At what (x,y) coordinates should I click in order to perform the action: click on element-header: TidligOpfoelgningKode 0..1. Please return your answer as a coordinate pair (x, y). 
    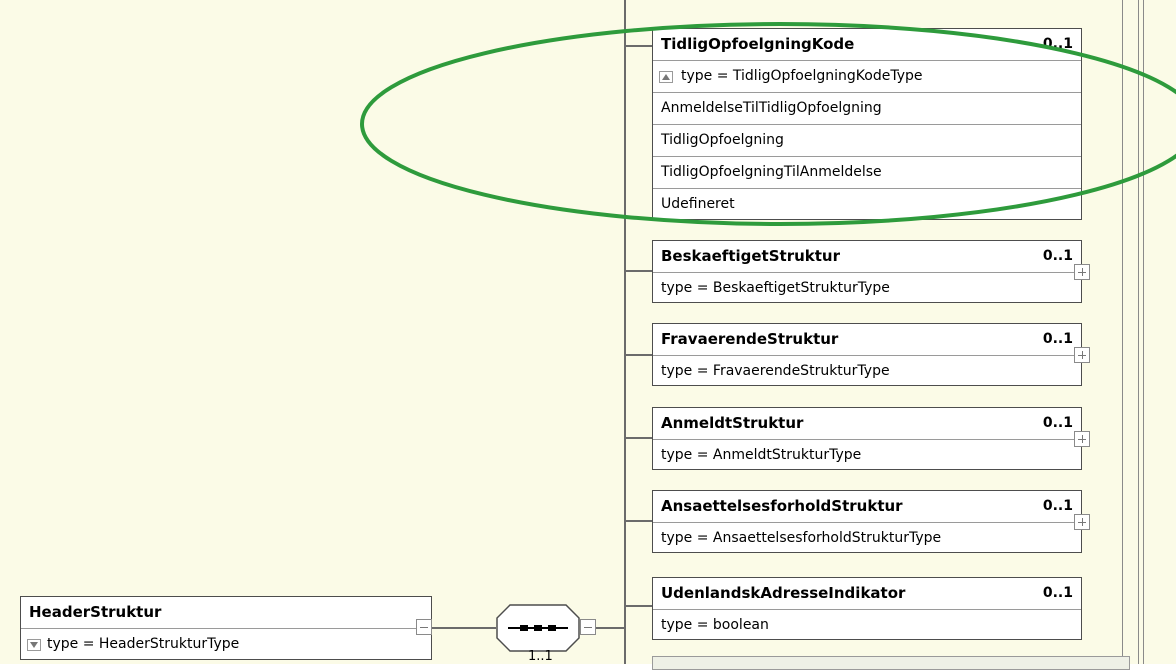
    Looking at the image, I should click on (867, 44).